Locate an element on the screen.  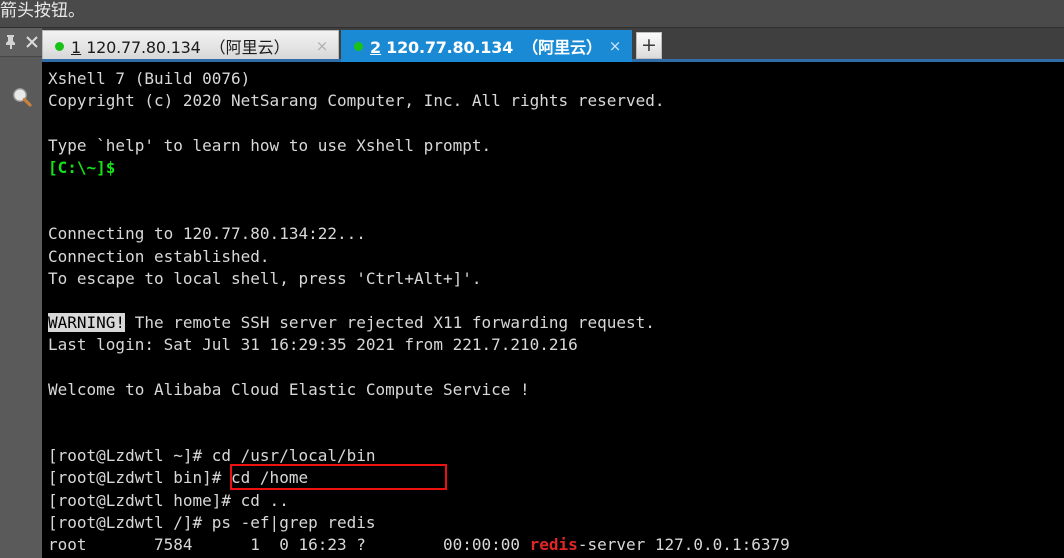
terminal-line: Xshell 7 (Build 0076) is located at coordinates (556, 79).